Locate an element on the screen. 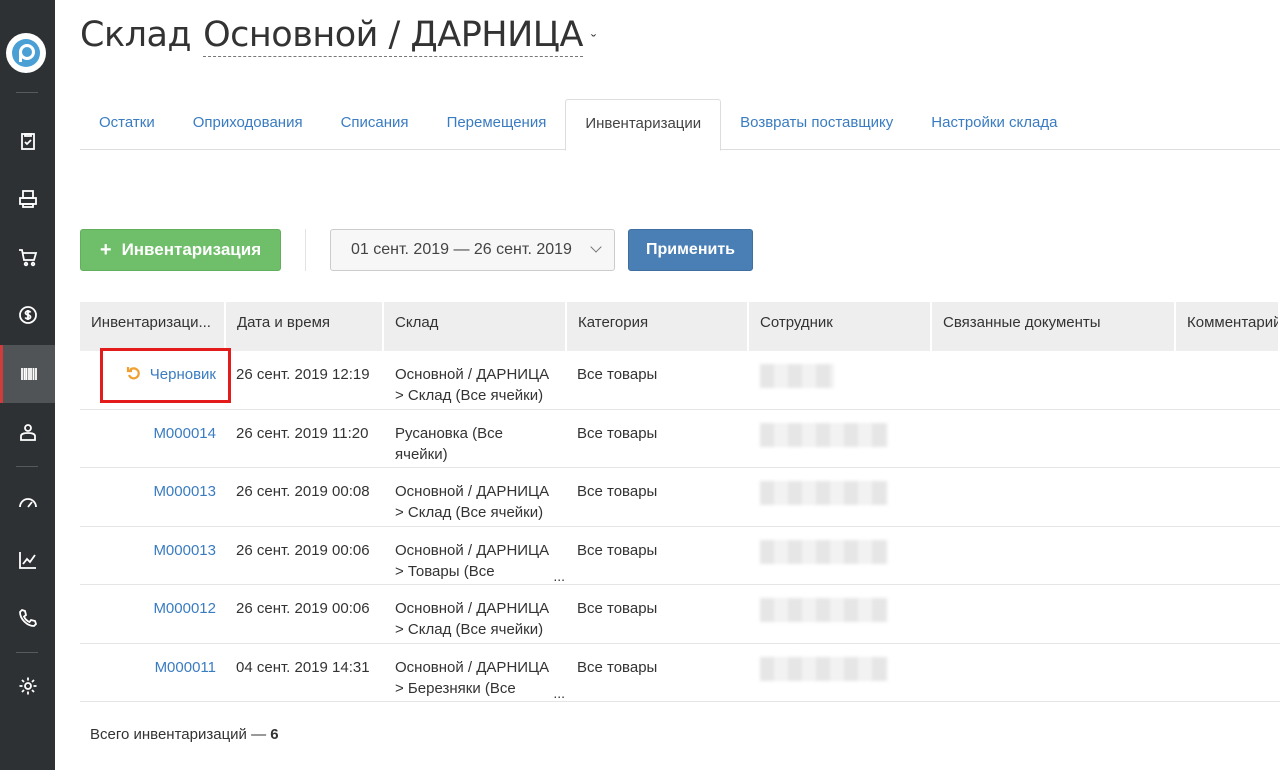  gear-icon is located at coordinates (27, 686).